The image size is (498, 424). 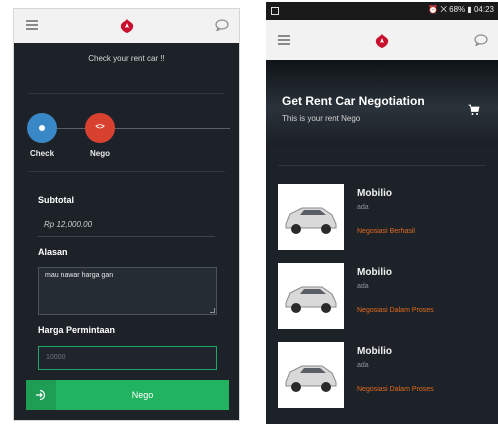 What do you see at coordinates (41, 395) in the screenshot?
I see `login-icon` at bounding box center [41, 395].